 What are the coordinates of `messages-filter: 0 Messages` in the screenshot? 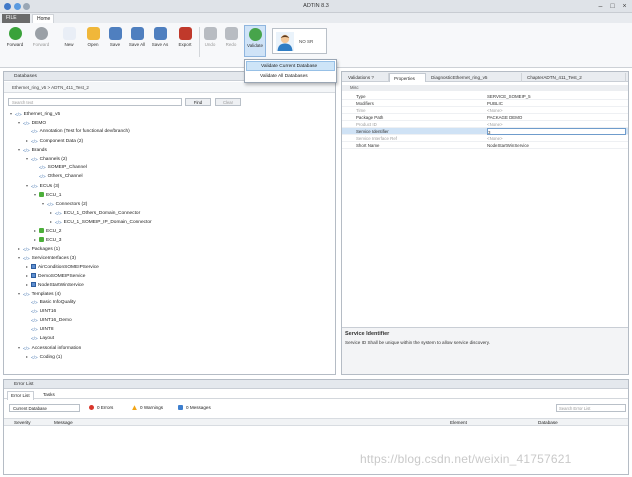 It's located at (194, 408).